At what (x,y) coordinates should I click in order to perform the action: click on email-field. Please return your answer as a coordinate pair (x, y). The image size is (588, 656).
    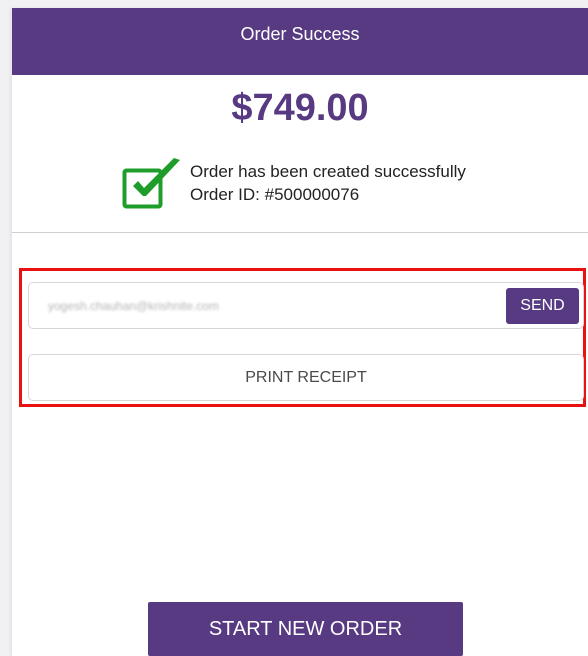
    Looking at the image, I should click on (265, 305).